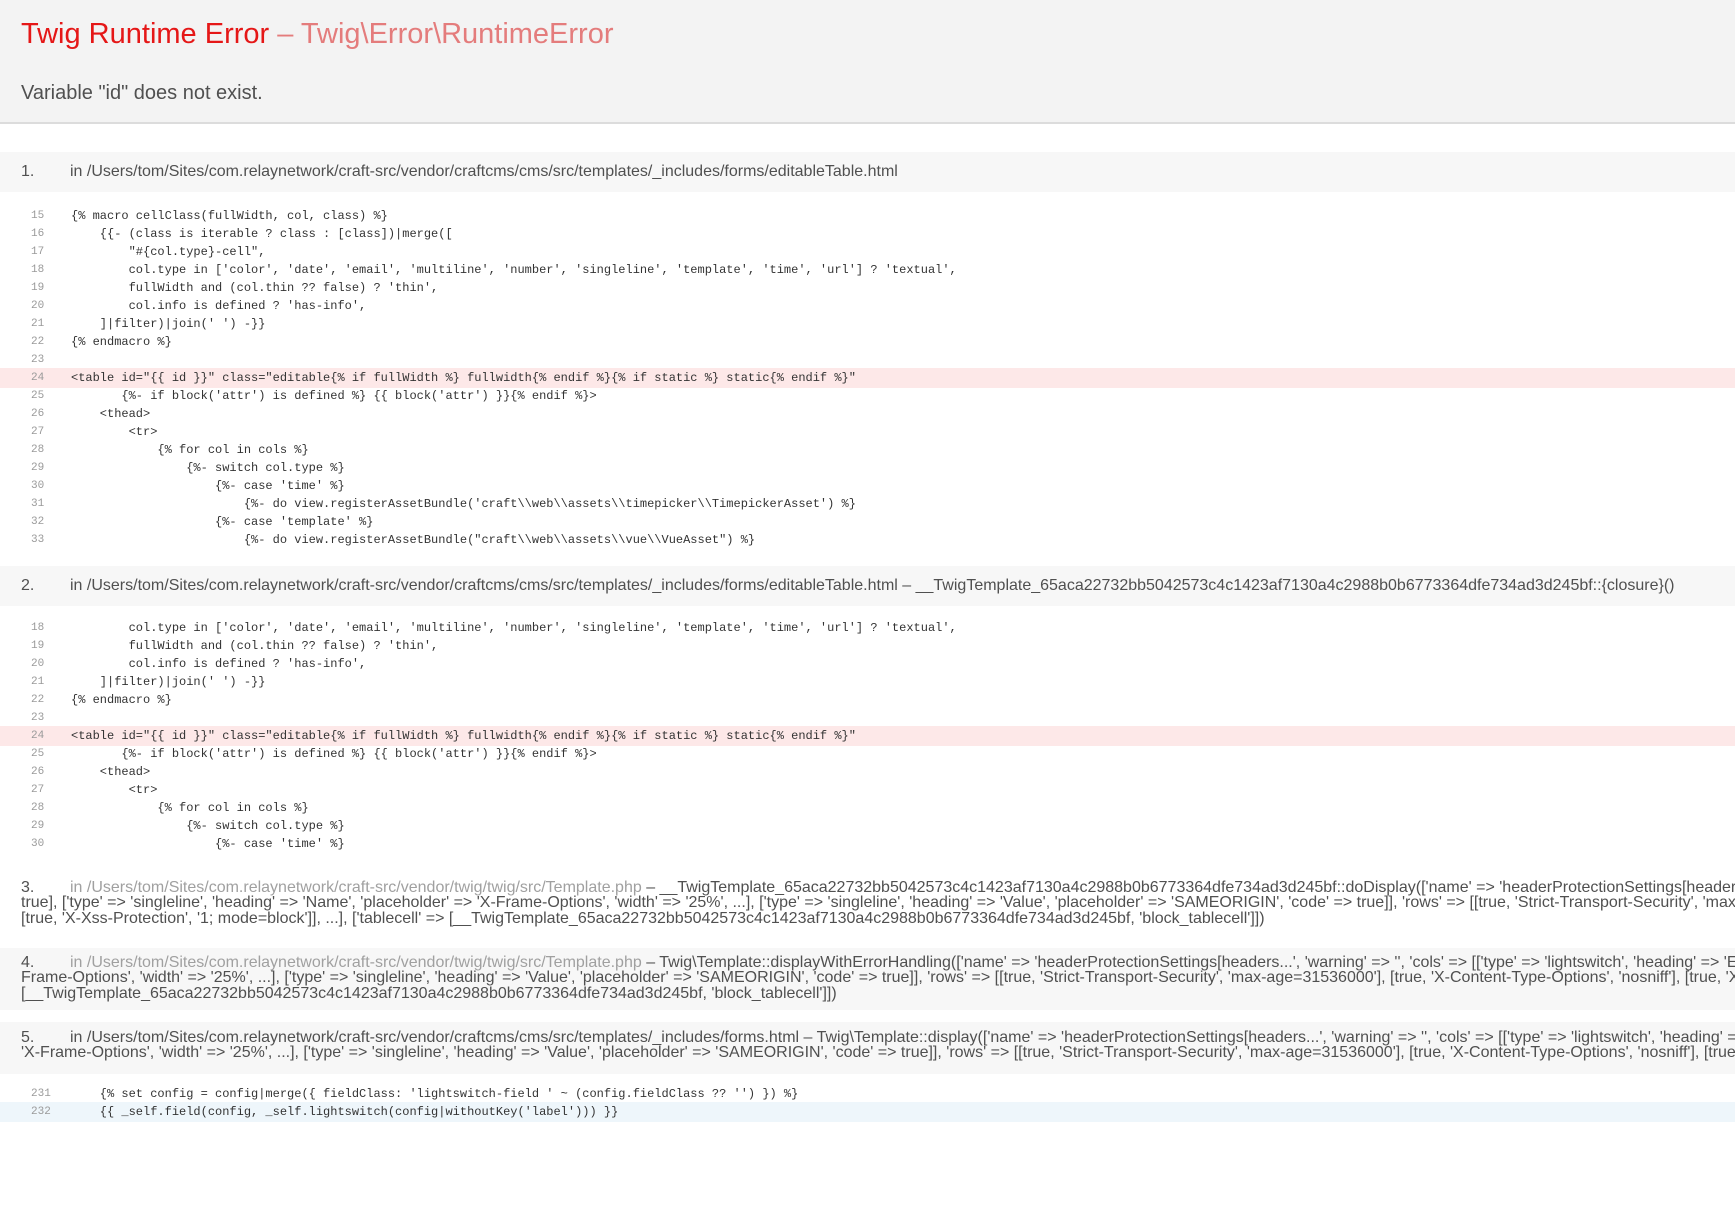  I want to click on code-line: 20 col.info is defined ? 'has-info',, so click(867, 664).